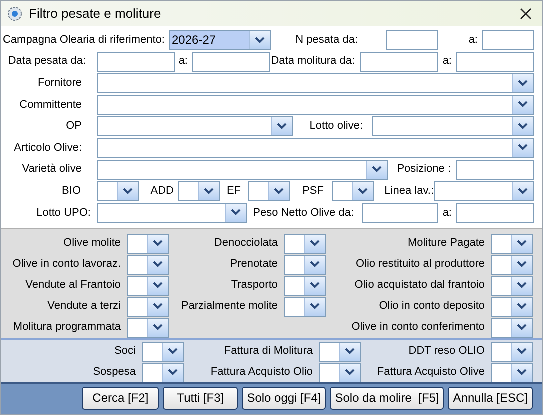 This screenshot has width=543, height=415. I want to click on action-button: Solo da molire [F5], so click(387, 398).